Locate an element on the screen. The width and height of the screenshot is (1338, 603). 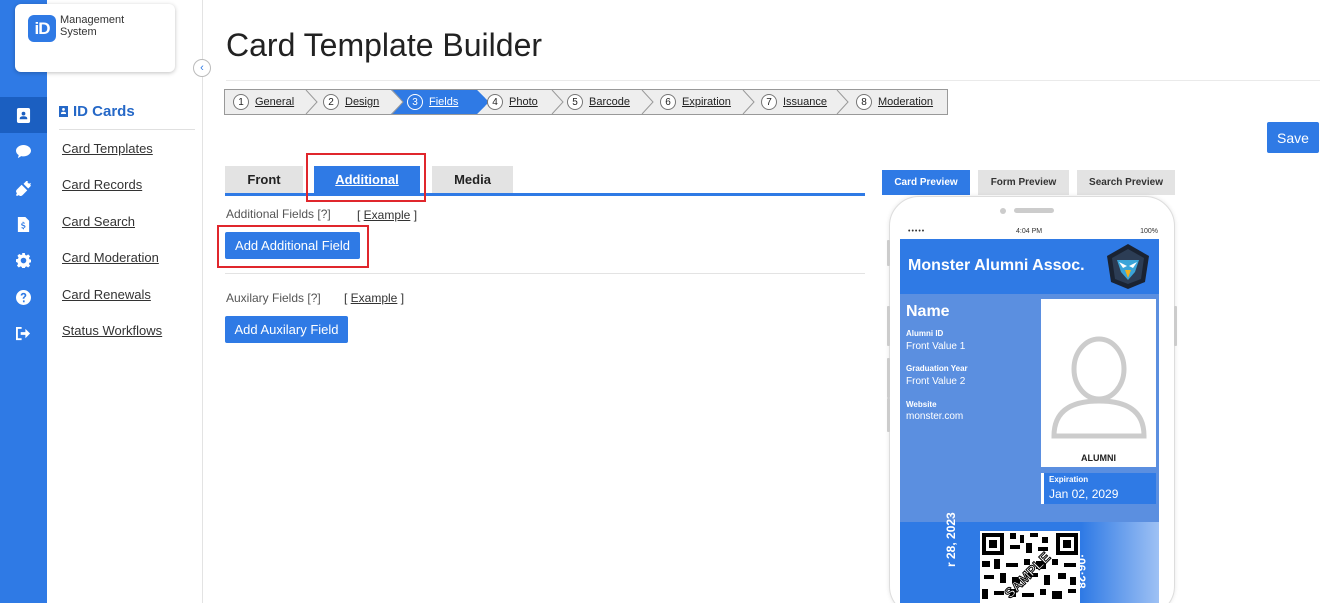
card-field-key: Alumni ID is located at coordinates (925, 333).